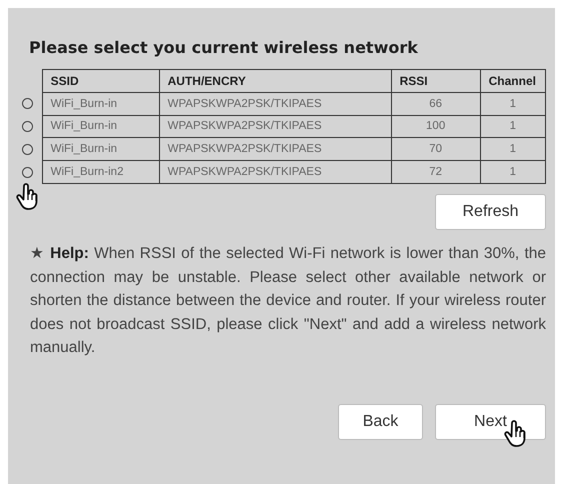  What do you see at coordinates (435, 126) in the screenshot?
I see `table-cell: 100` at bounding box center [435, 126].